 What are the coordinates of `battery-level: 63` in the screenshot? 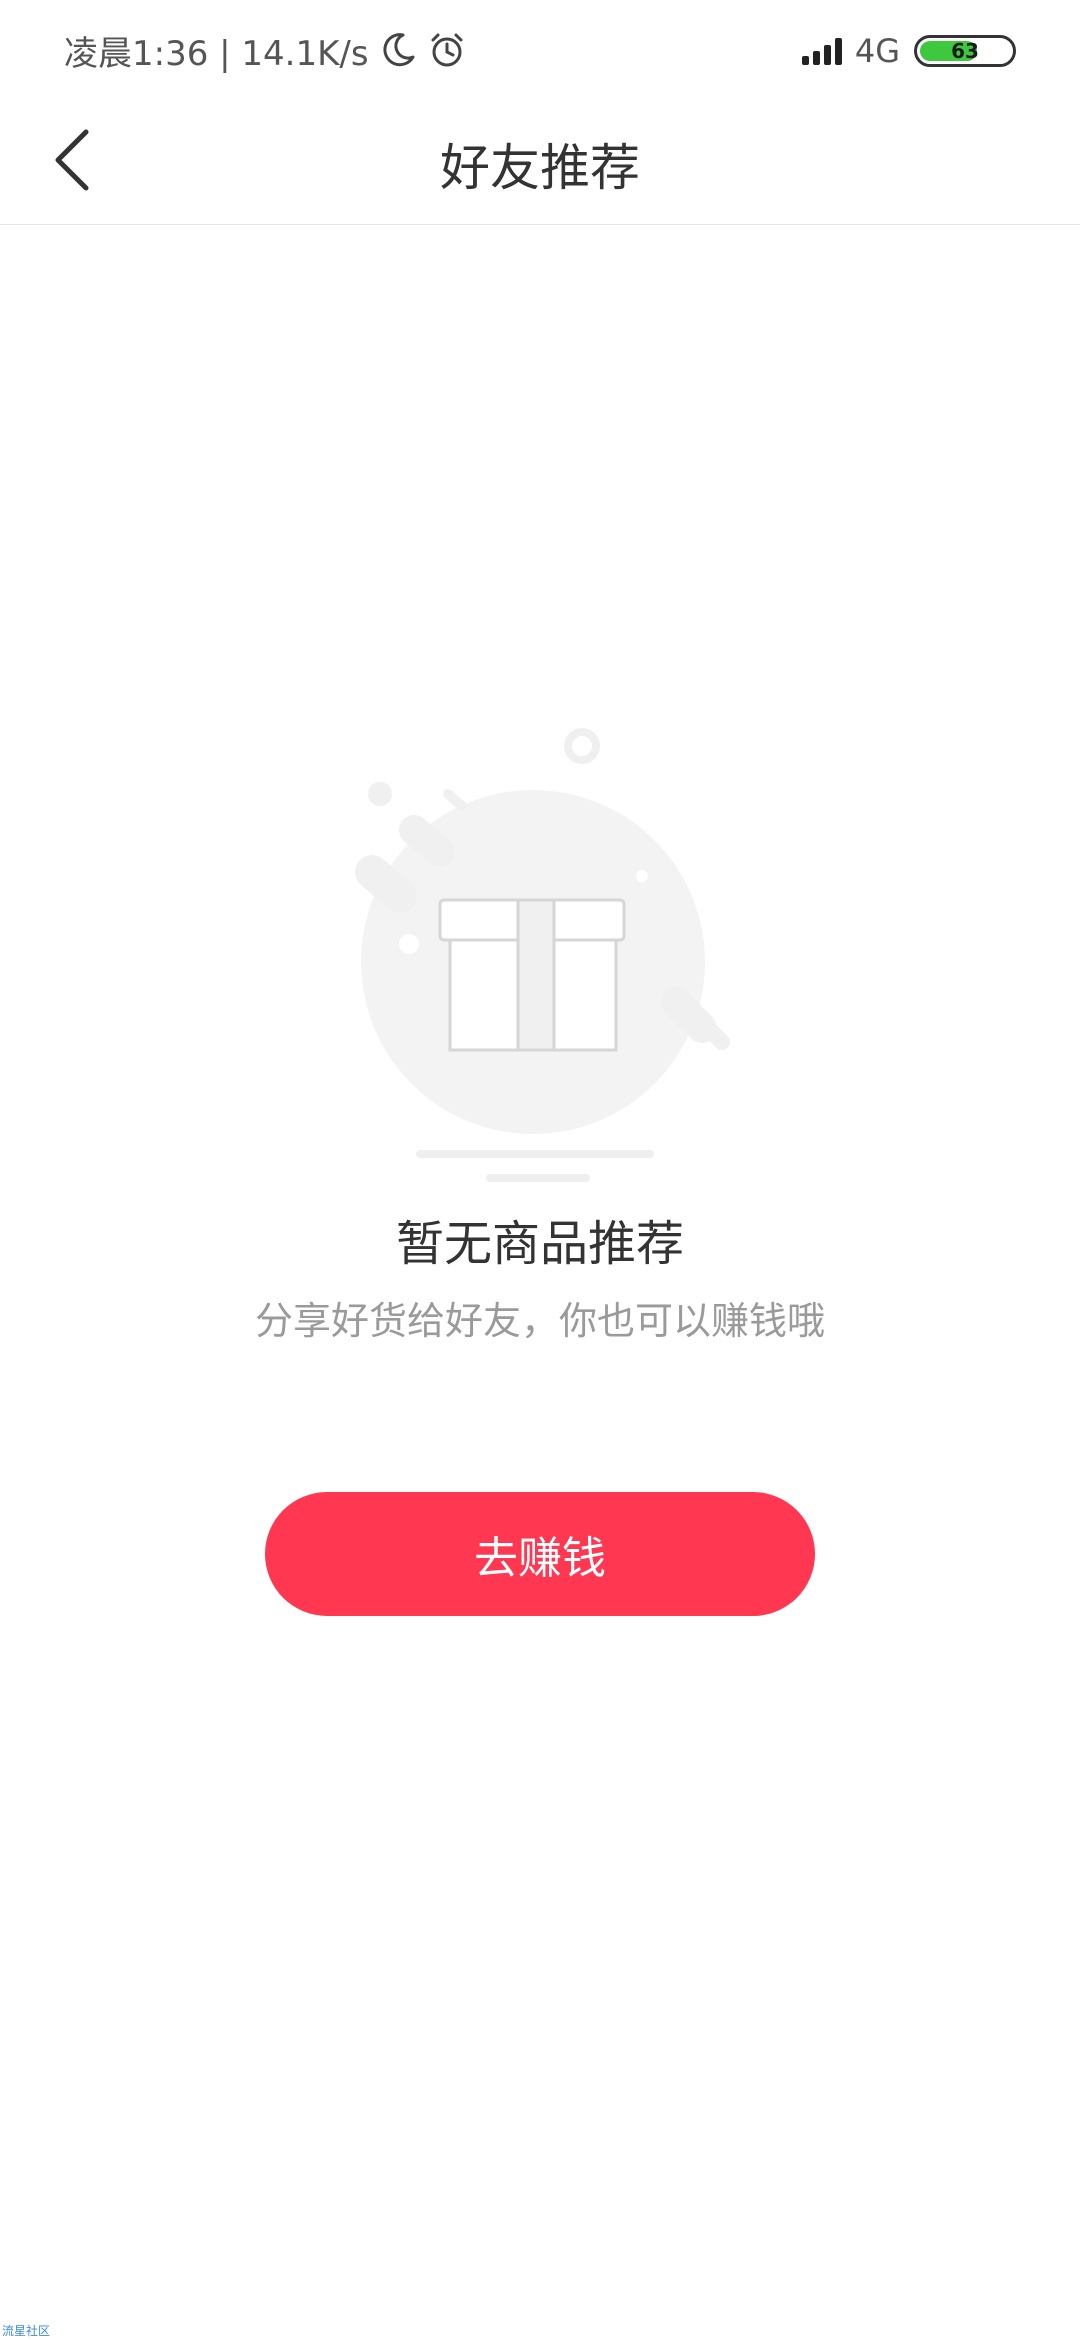 It's located at (965, 51).